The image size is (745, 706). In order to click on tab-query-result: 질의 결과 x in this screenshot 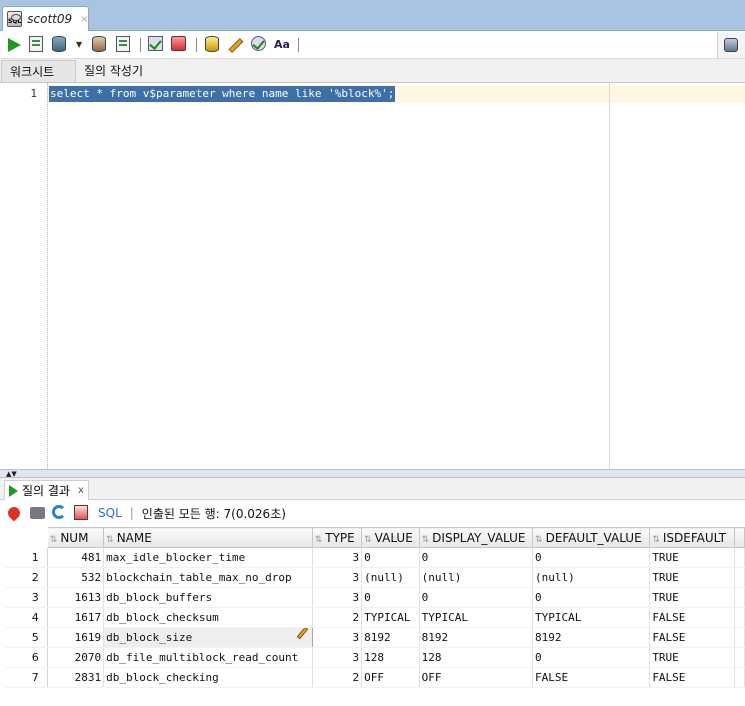, I will do `click(46, 490)`.